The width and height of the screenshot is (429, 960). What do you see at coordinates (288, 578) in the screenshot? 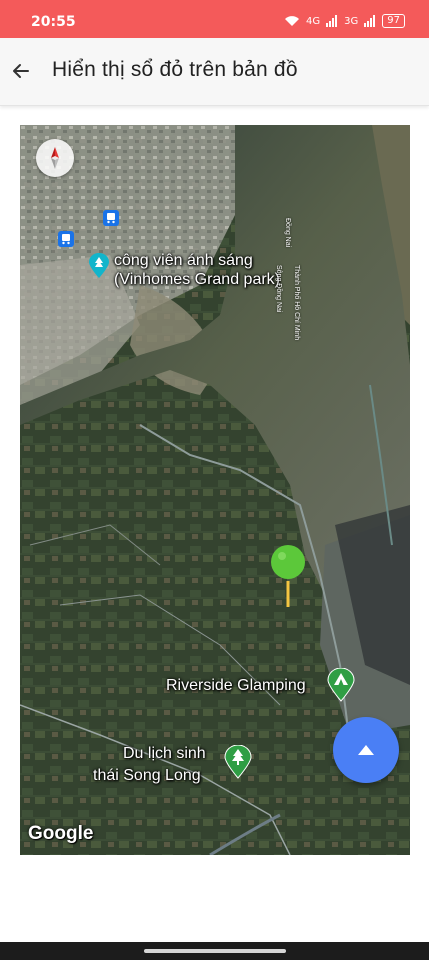
I see `location-marker` at bounding box center [288, 578].